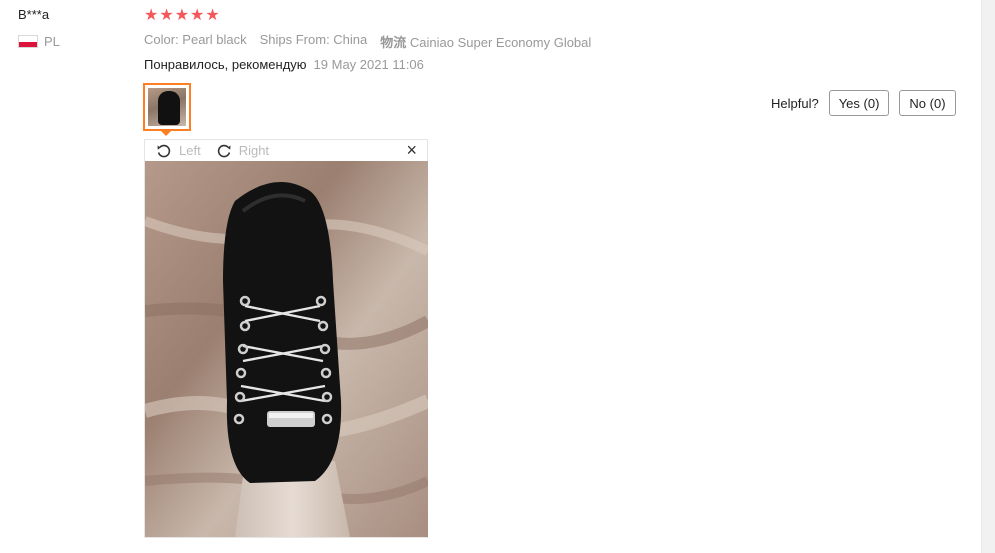 The image size is (995, 553). Describe the element at coordinates (927, 103) in the screenshot. I see `helpful-no-button: No (0)` at that location.